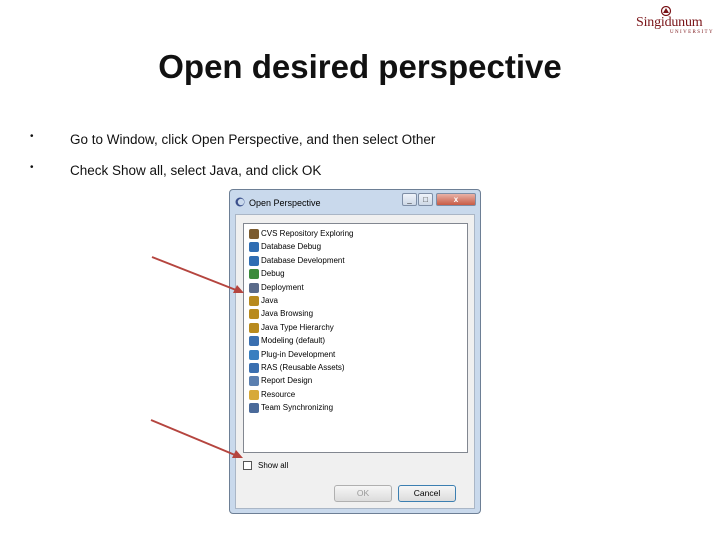  I want to click on annotation-arrows, so click(197, 357).